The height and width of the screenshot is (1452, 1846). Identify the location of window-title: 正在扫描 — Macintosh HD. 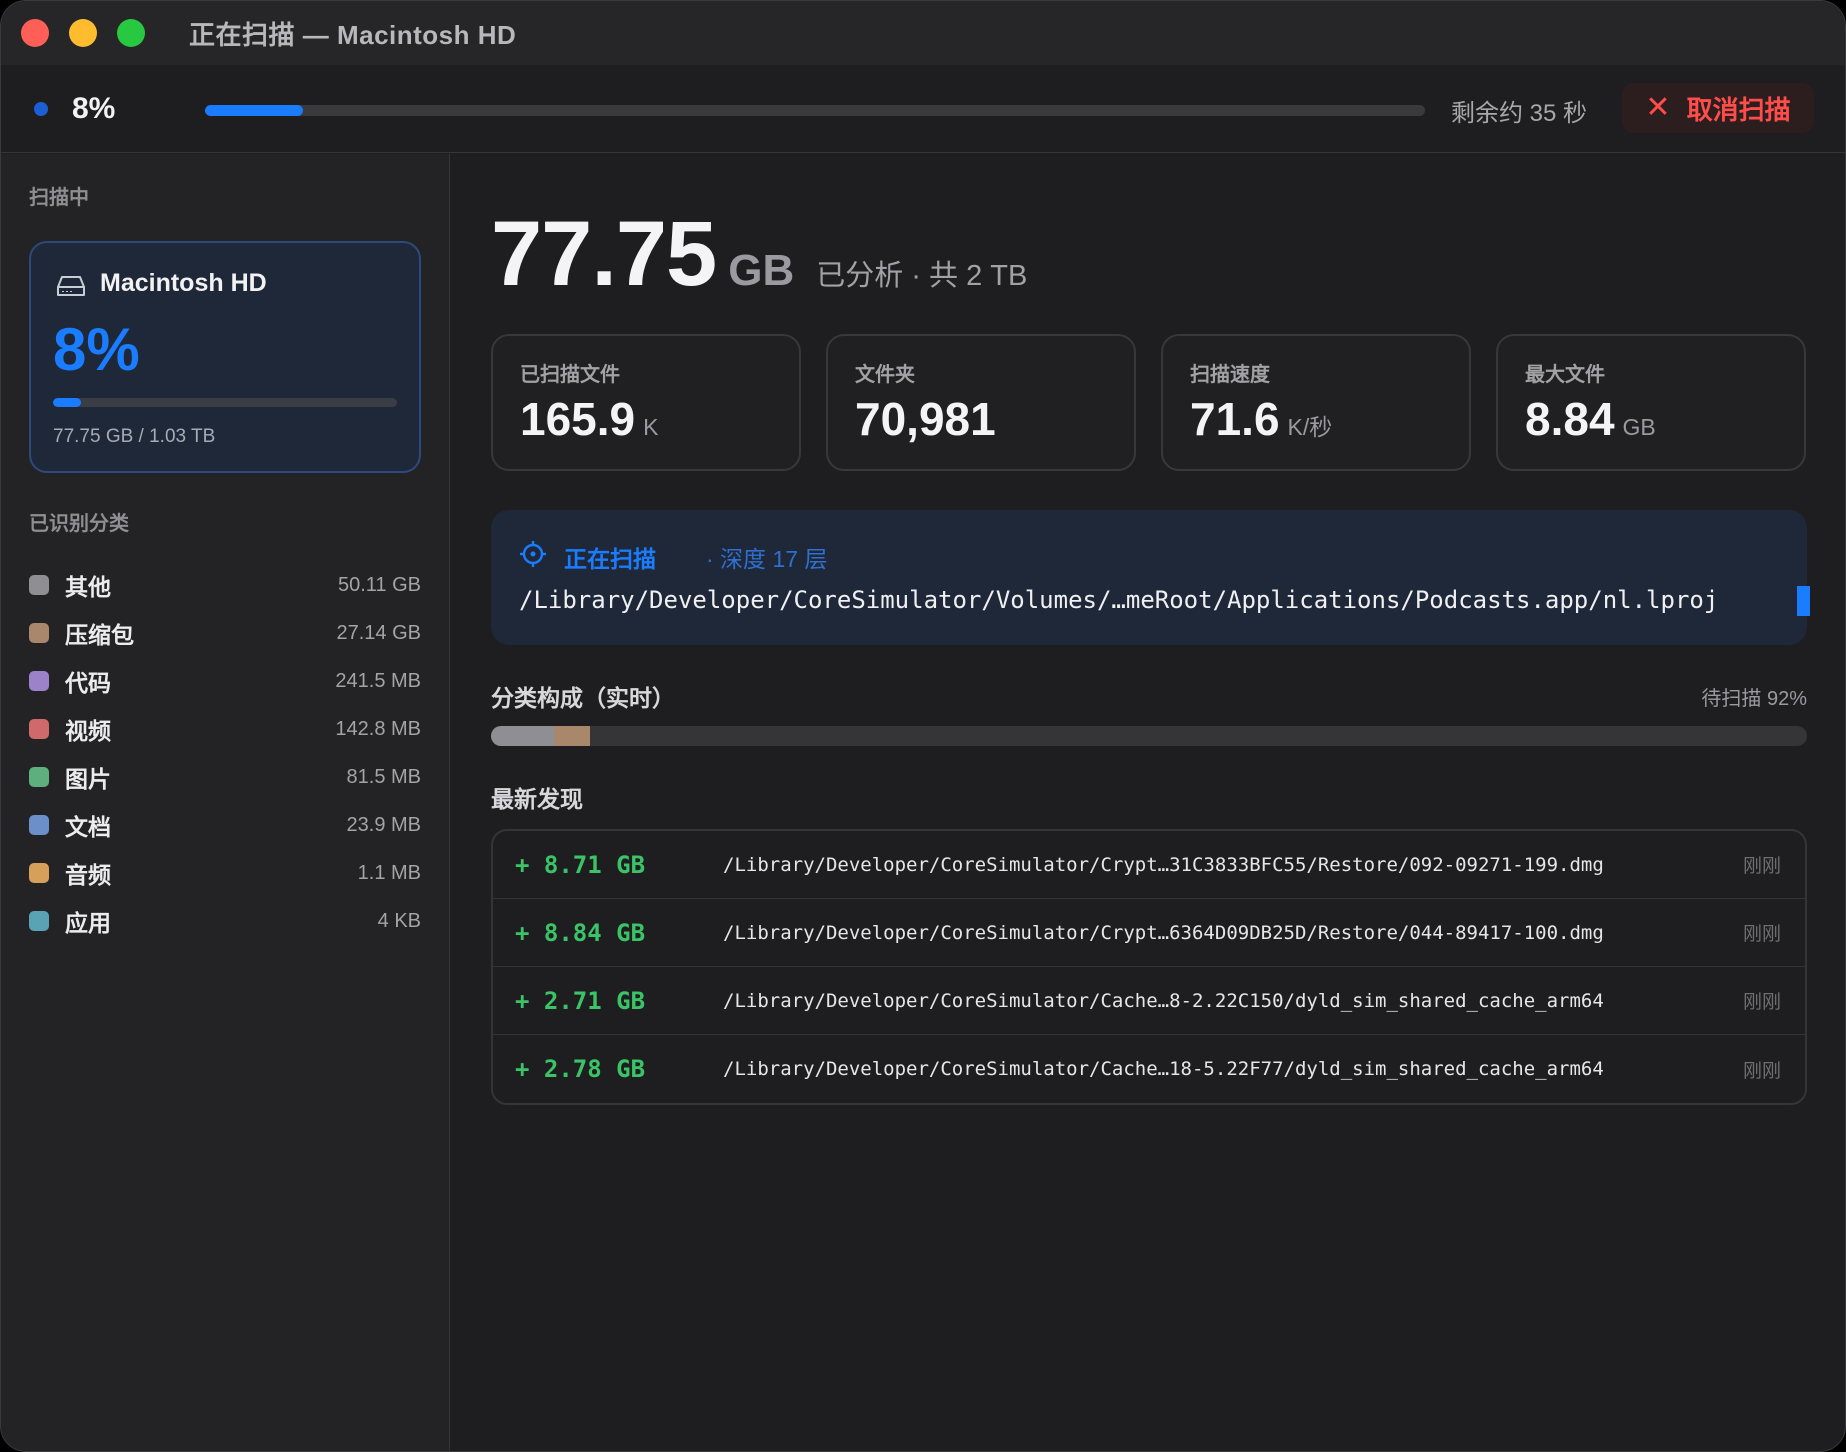
(353, 34).